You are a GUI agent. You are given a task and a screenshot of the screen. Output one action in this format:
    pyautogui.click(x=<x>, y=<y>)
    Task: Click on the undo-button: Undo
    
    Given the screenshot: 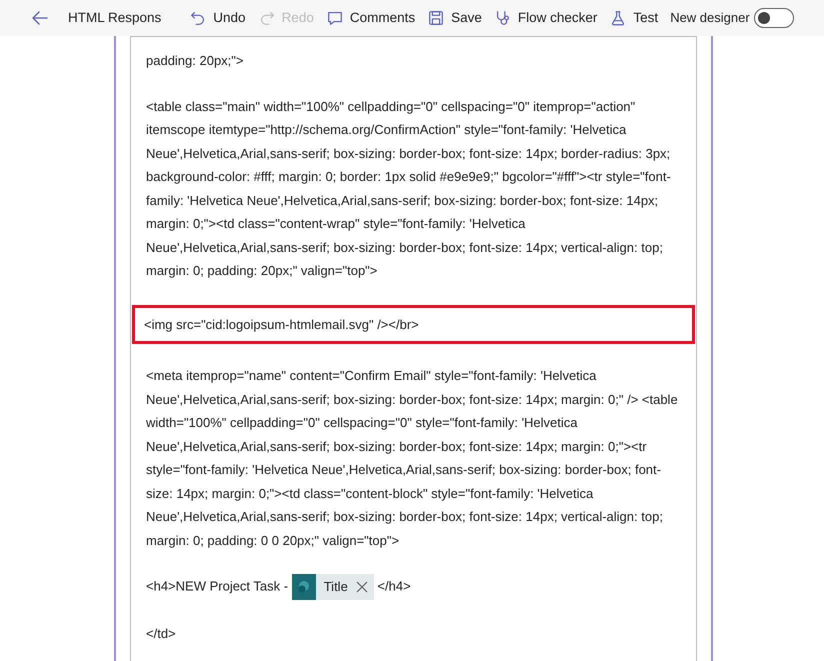 What is the action you would take?
    pyautogui.click(x=217, y=18)
    